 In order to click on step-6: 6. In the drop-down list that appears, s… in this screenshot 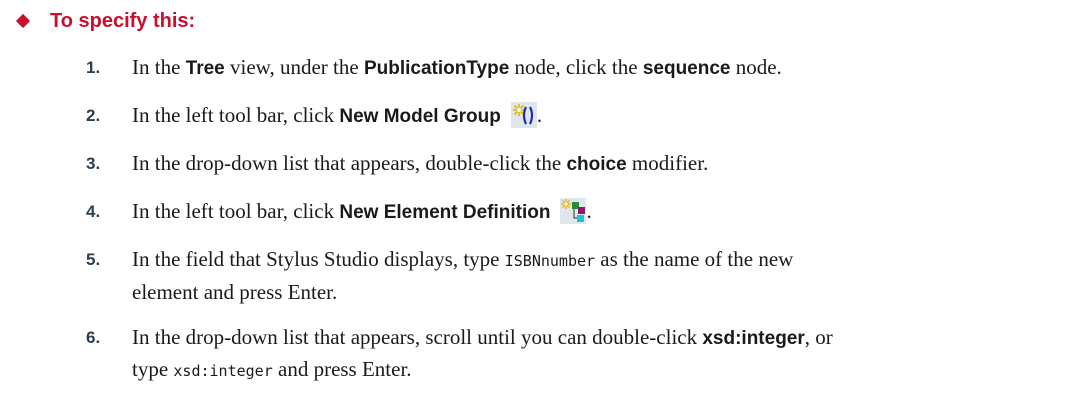, I will do `click(576, 354)`.